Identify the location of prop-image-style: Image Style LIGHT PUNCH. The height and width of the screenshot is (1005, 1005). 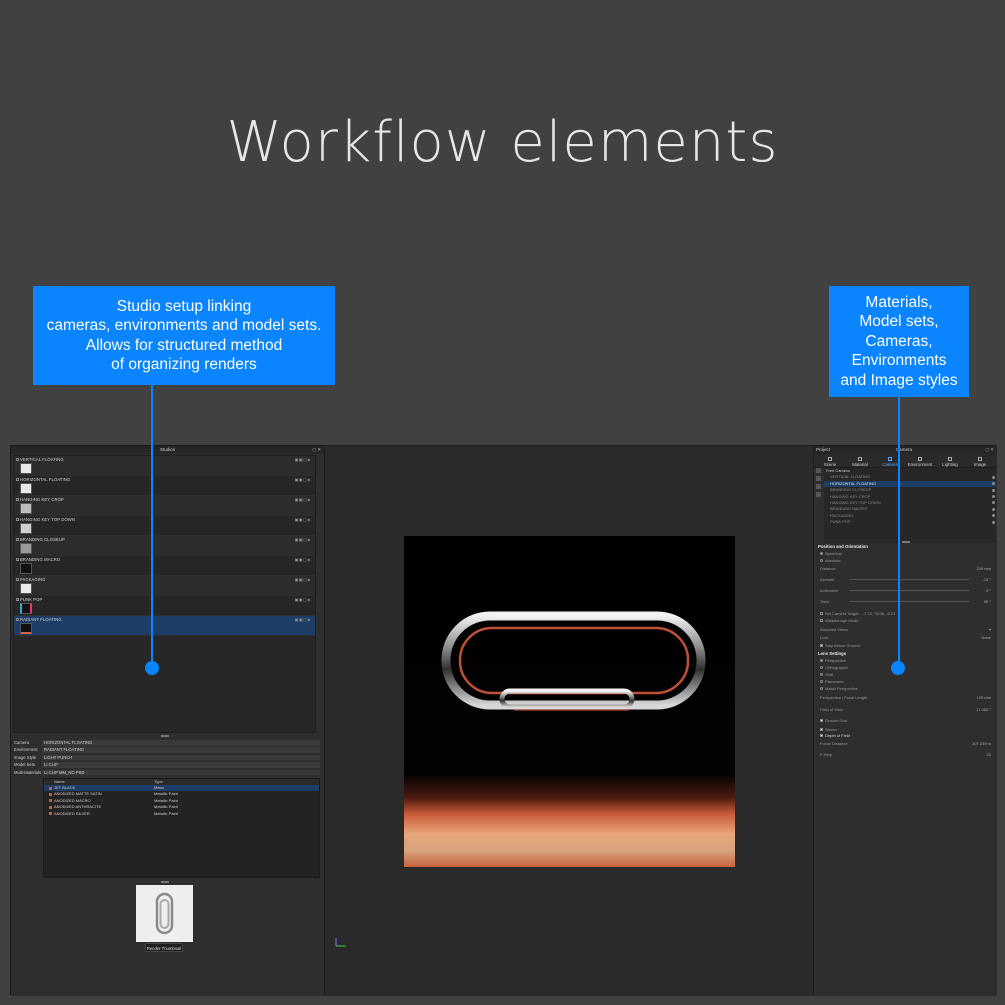
(166, 757).